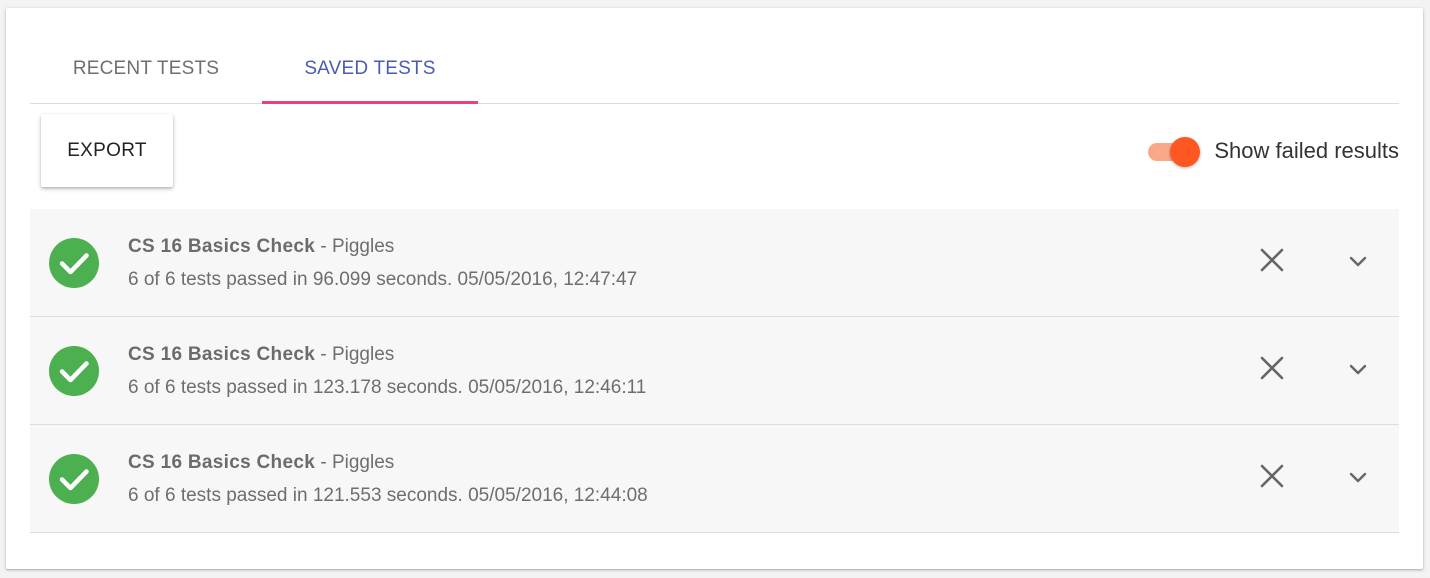 This screenshot has width=1430, height=578. I want to click on toggle-thumb, so click(1185, 152).